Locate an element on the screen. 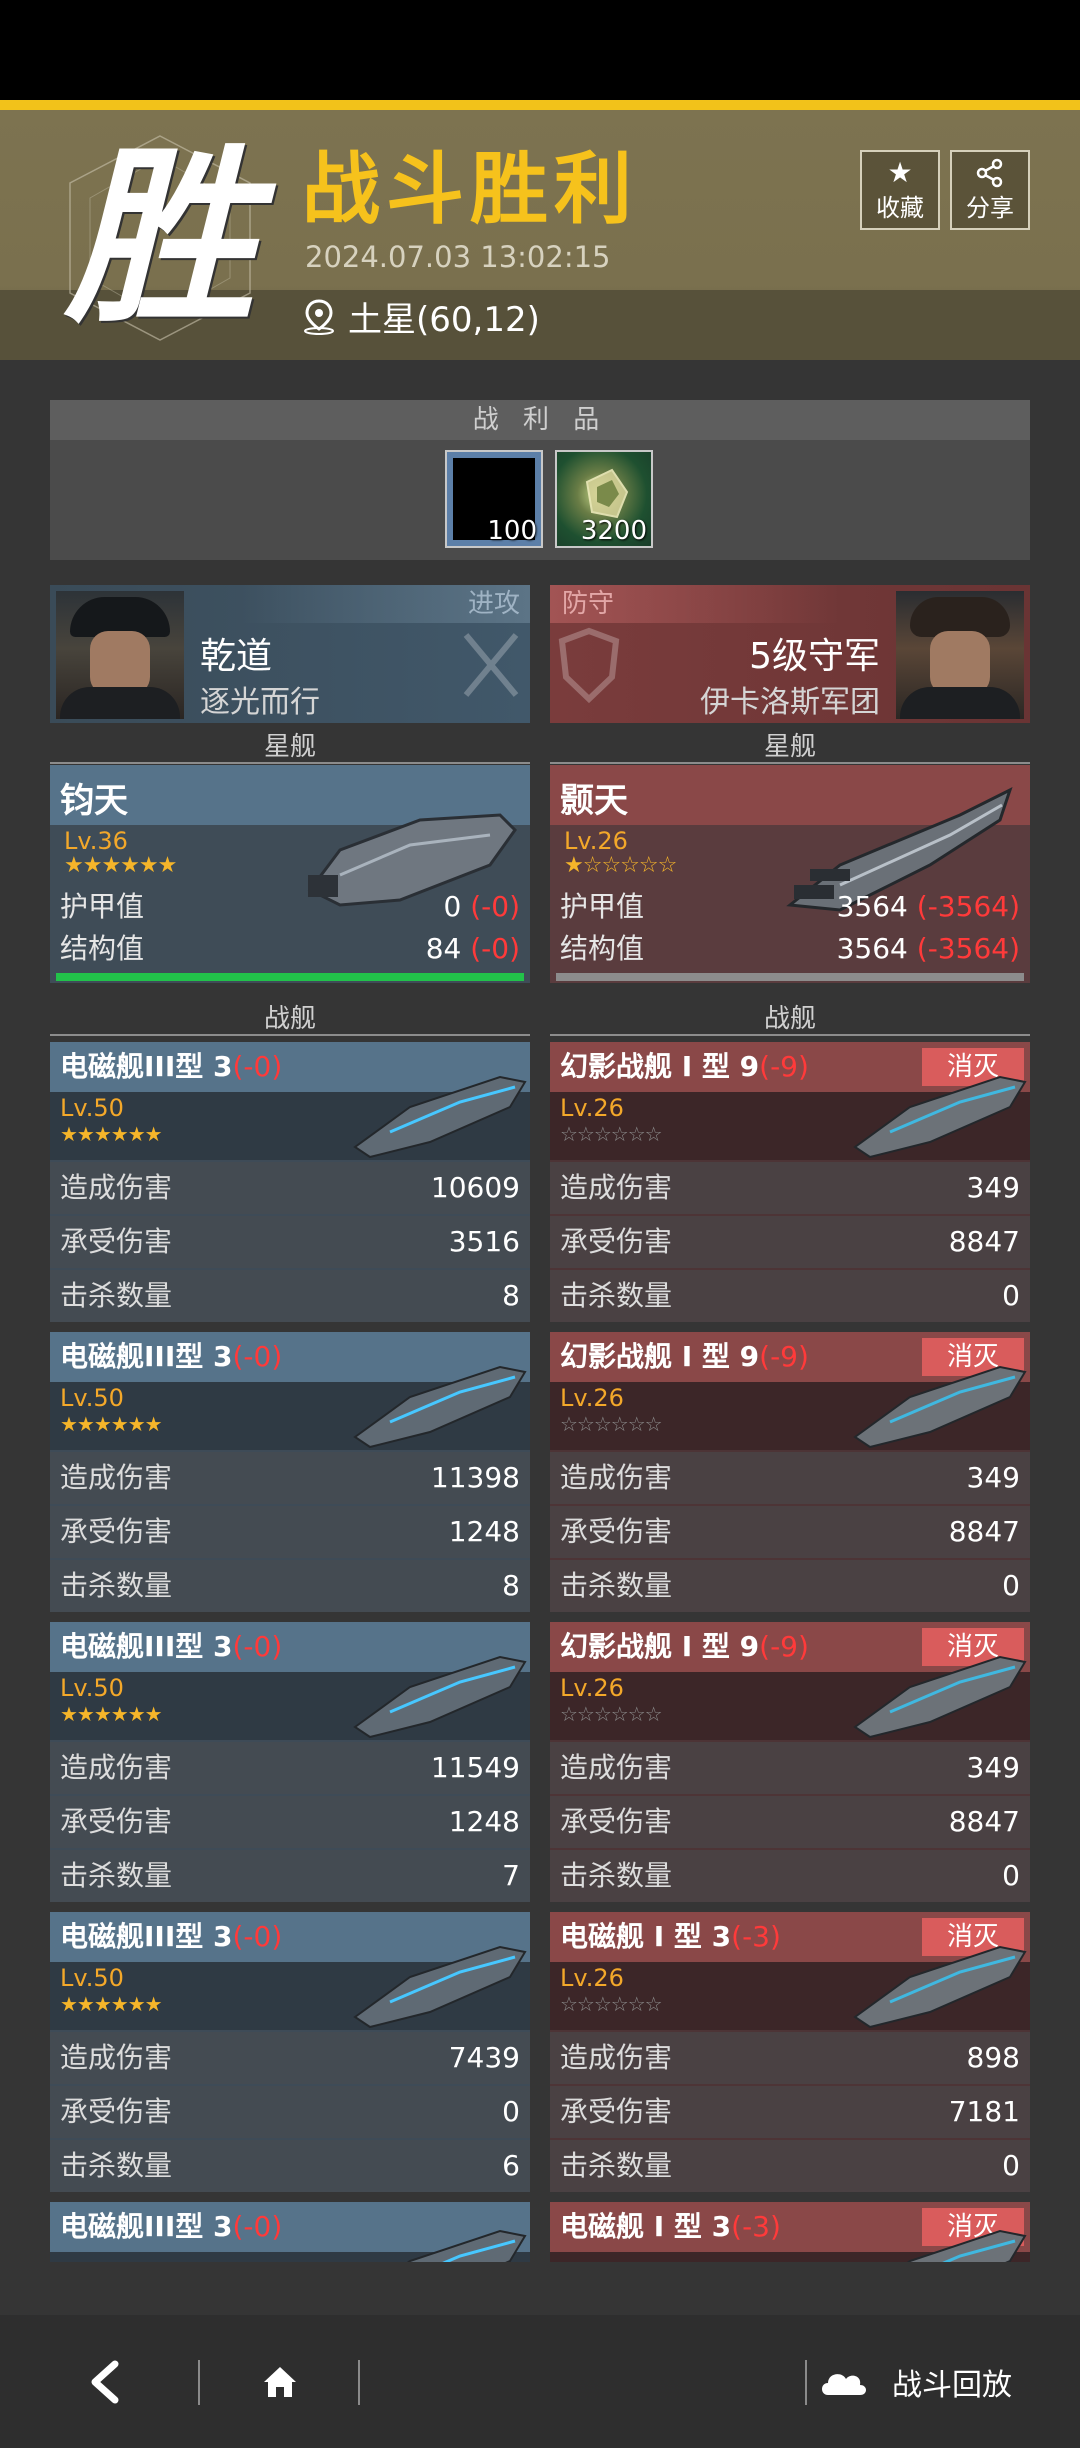 Image resolution: width=1080 pixels, height=2448 pixels. warship-loss: (-3) is located at coordinates (756, 2226).